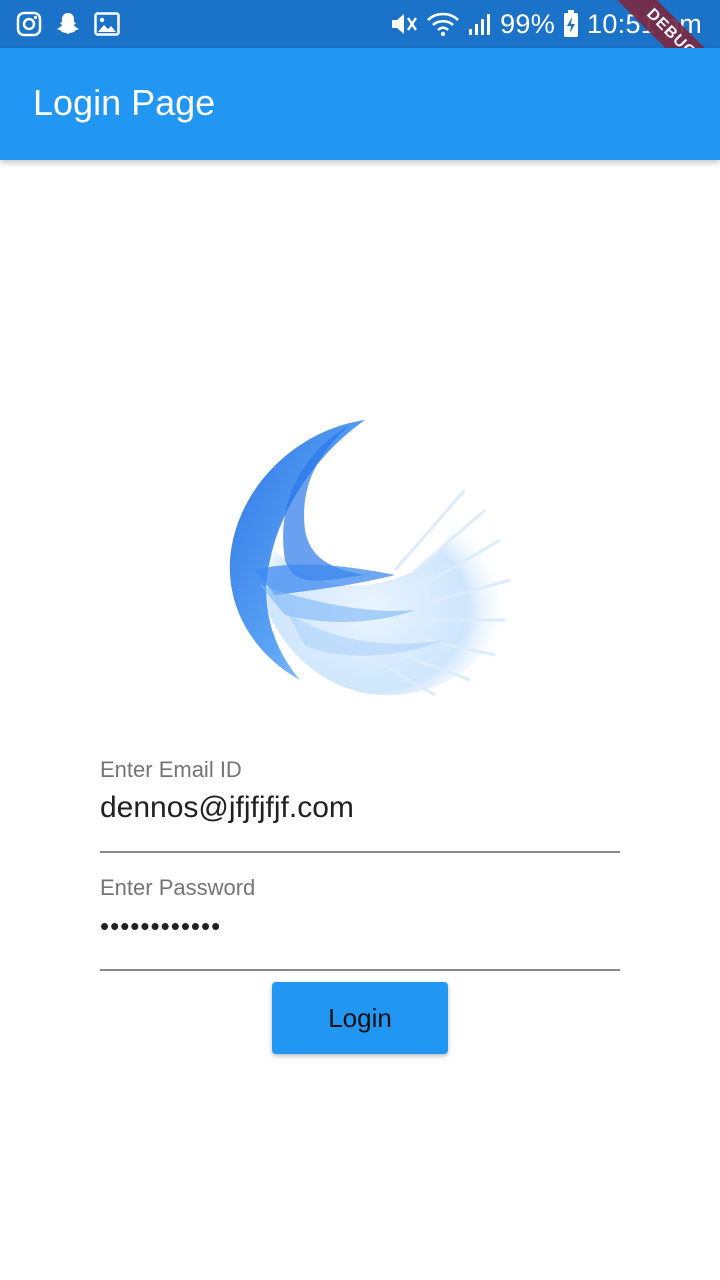 The image size is (720, 1280). I want to click on app-logo, so click(370, 560).